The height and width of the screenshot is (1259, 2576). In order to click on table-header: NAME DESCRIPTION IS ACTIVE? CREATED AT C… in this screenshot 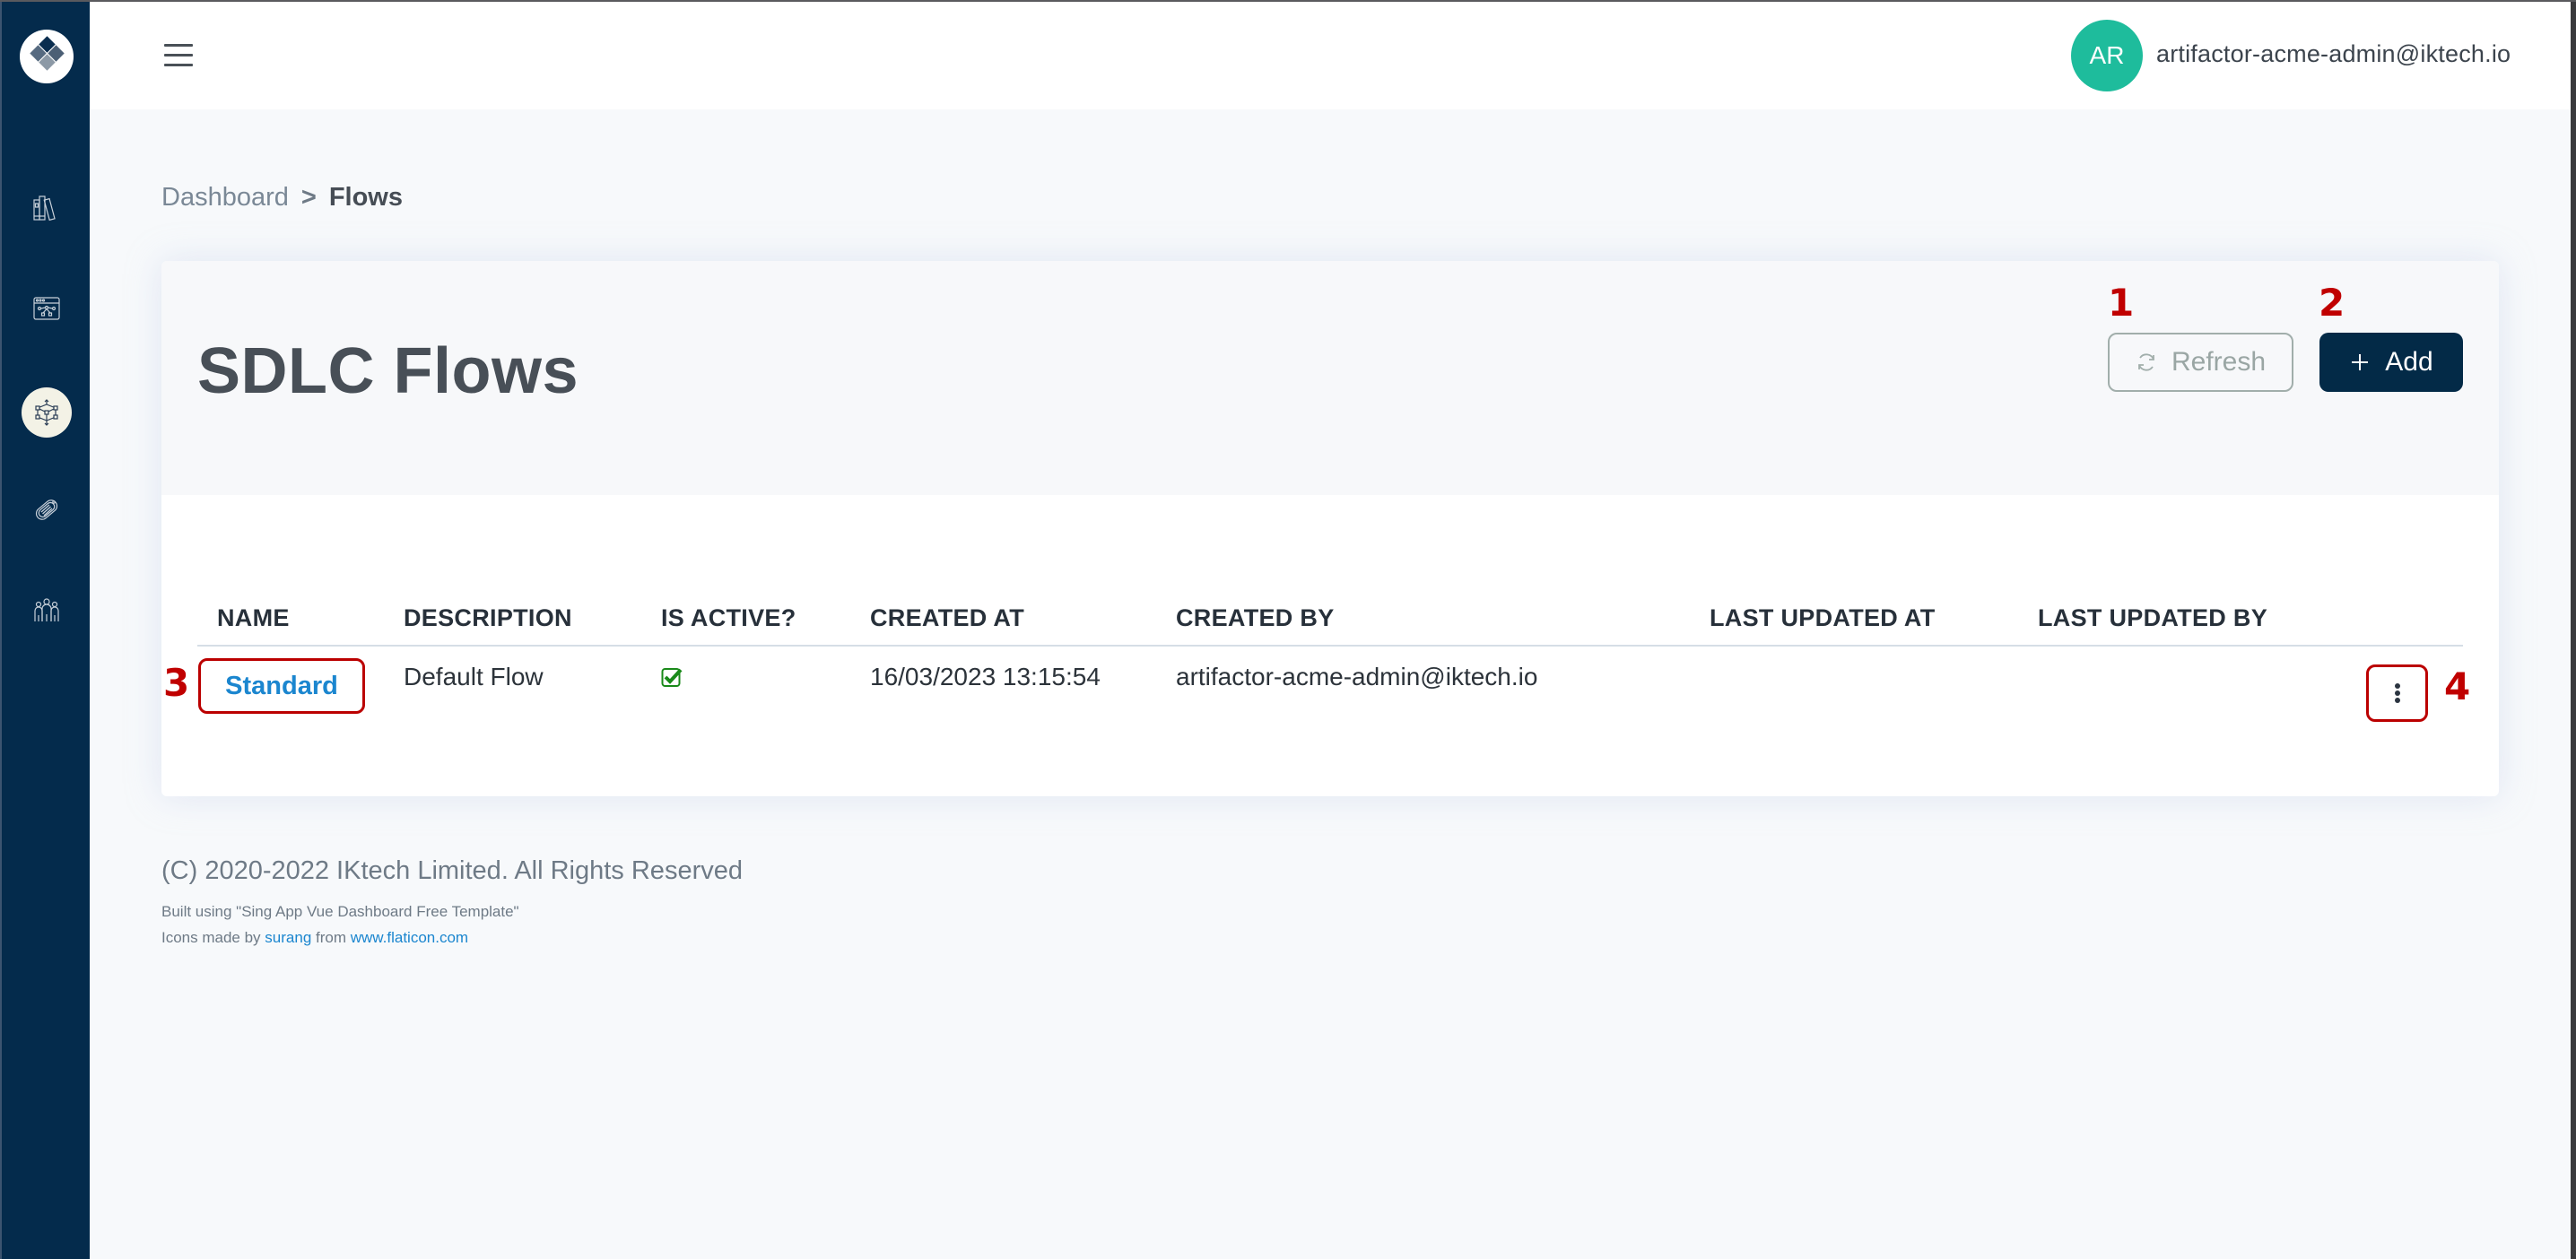, I will do `click(1330, 620)`.